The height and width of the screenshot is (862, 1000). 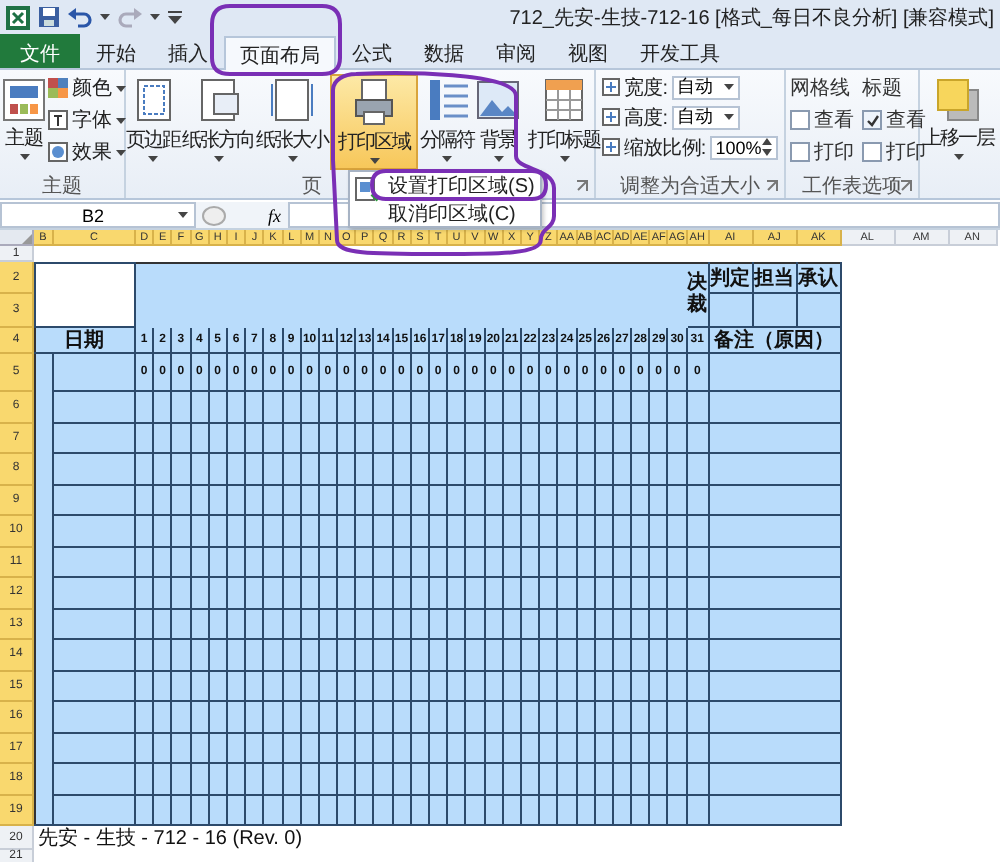 I want to click on page-setup-button: 纸张方向, so click(x=218, y=122).